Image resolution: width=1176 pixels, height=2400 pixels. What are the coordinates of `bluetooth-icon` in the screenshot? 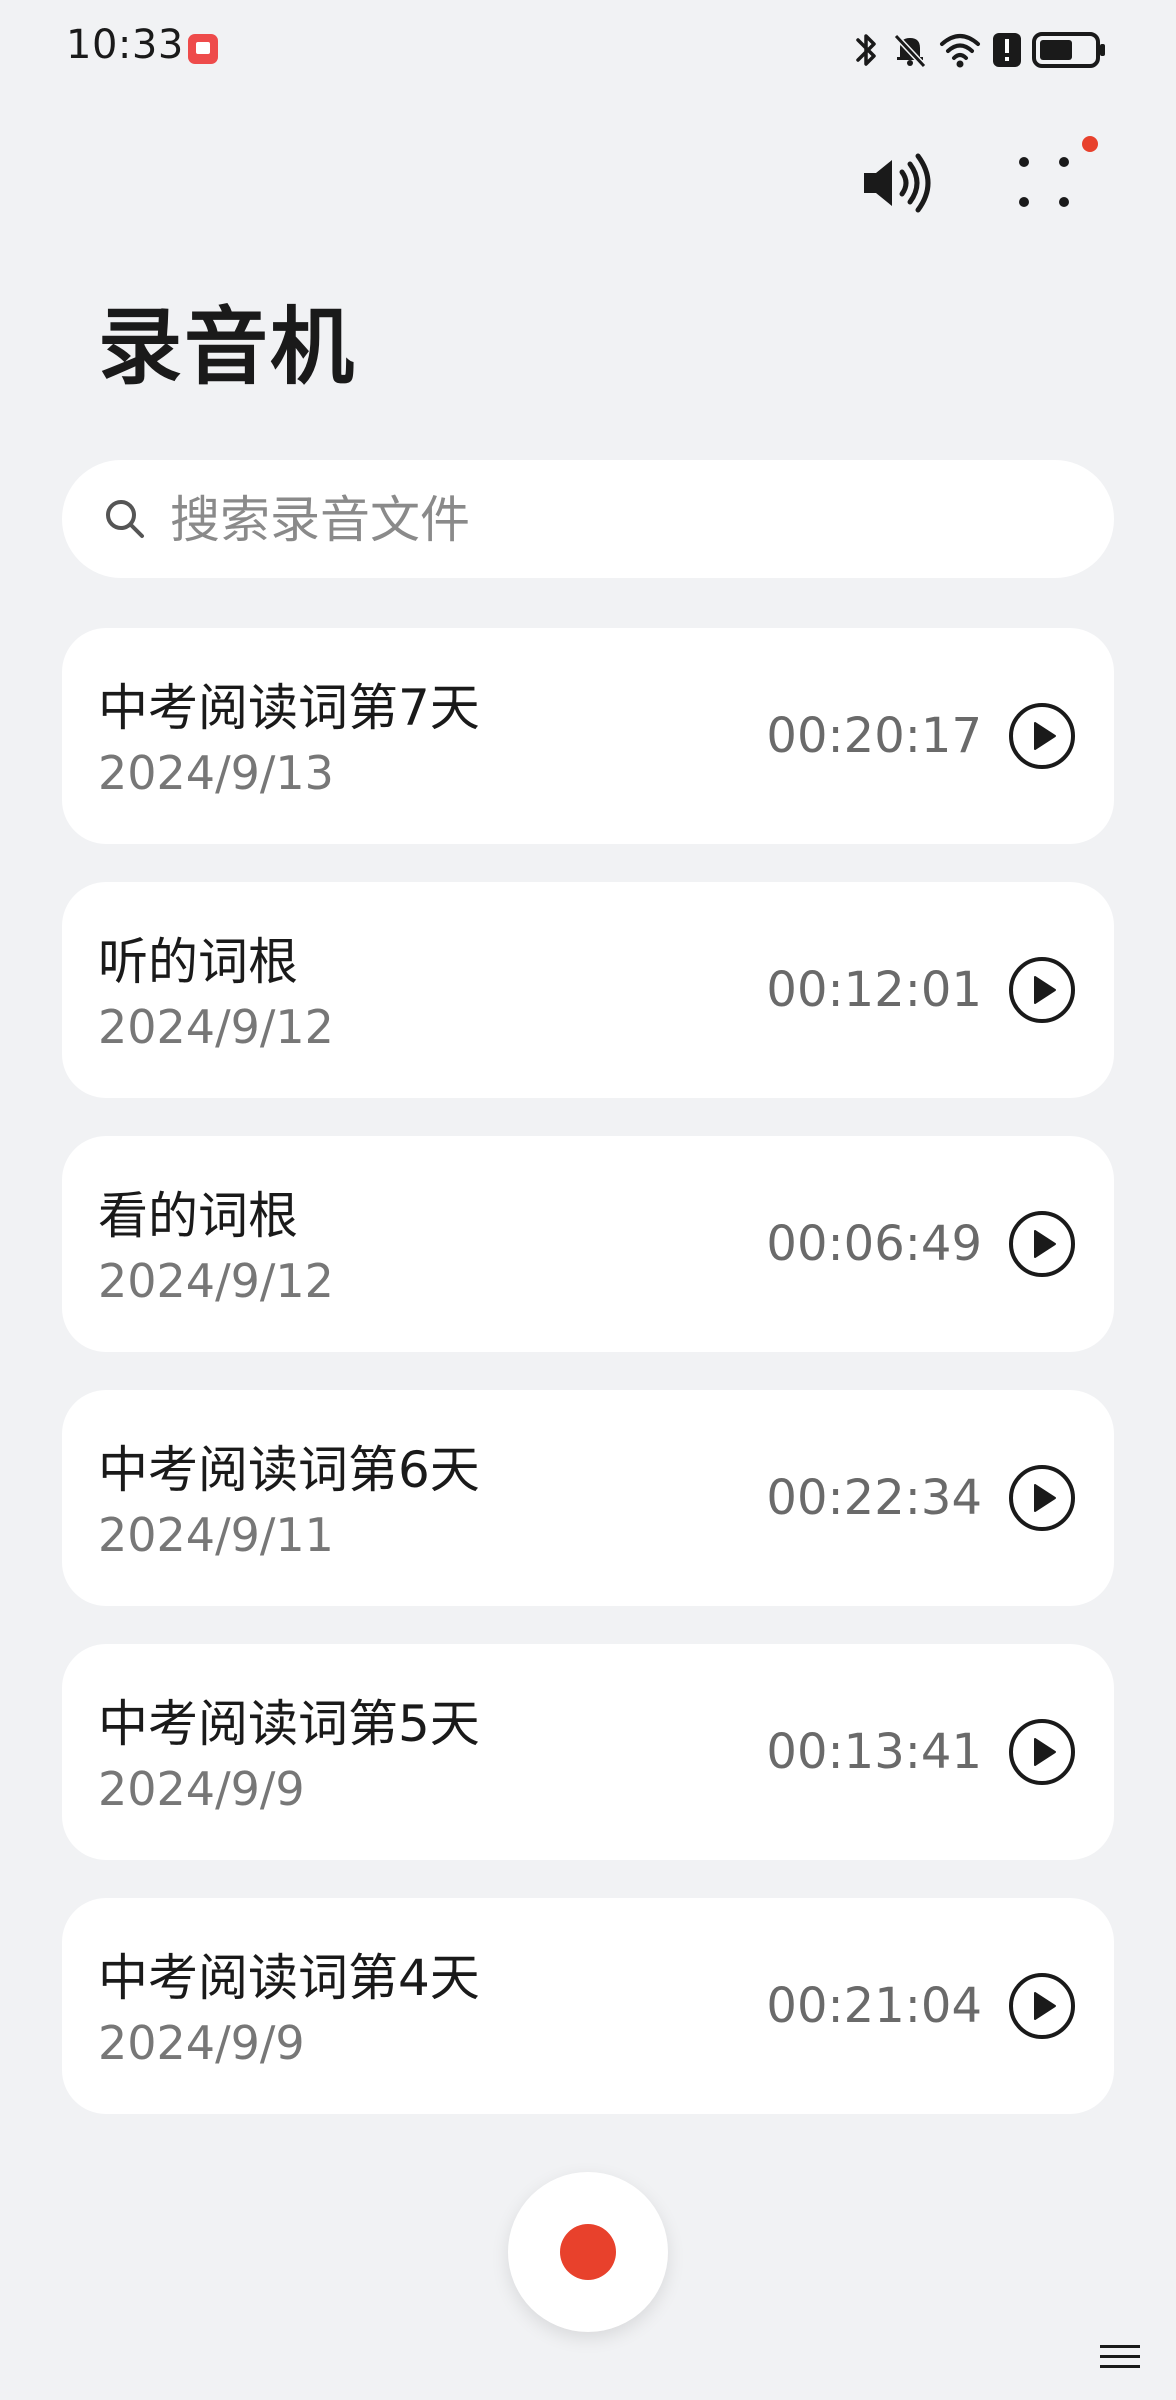 It's located at (866, 50).